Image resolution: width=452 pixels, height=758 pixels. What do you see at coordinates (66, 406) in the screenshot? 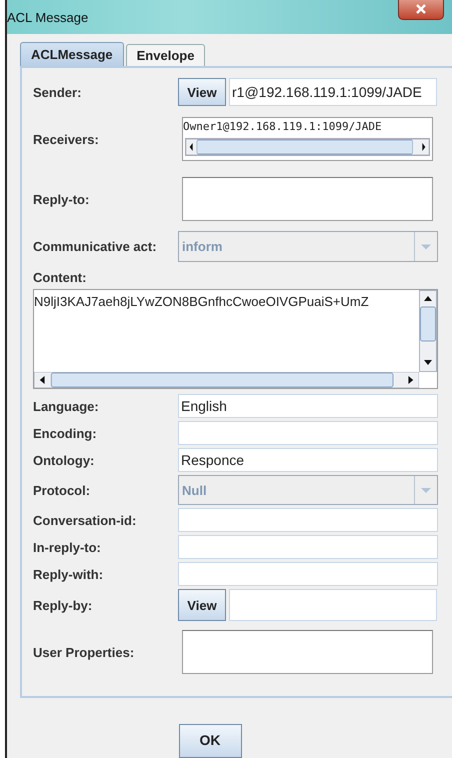
I see `field-label: Language:` at bounding box center [66, 406].